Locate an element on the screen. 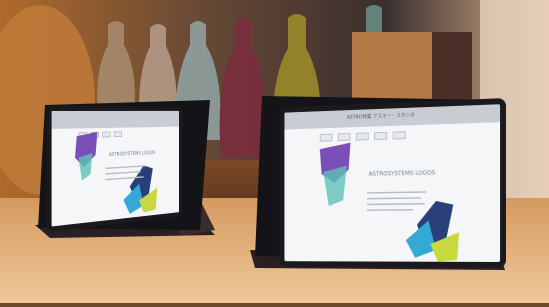 Image resolution: width=549 pixels, height=307 pixels. right-screen-artwork is located at coordinates (389, 202).